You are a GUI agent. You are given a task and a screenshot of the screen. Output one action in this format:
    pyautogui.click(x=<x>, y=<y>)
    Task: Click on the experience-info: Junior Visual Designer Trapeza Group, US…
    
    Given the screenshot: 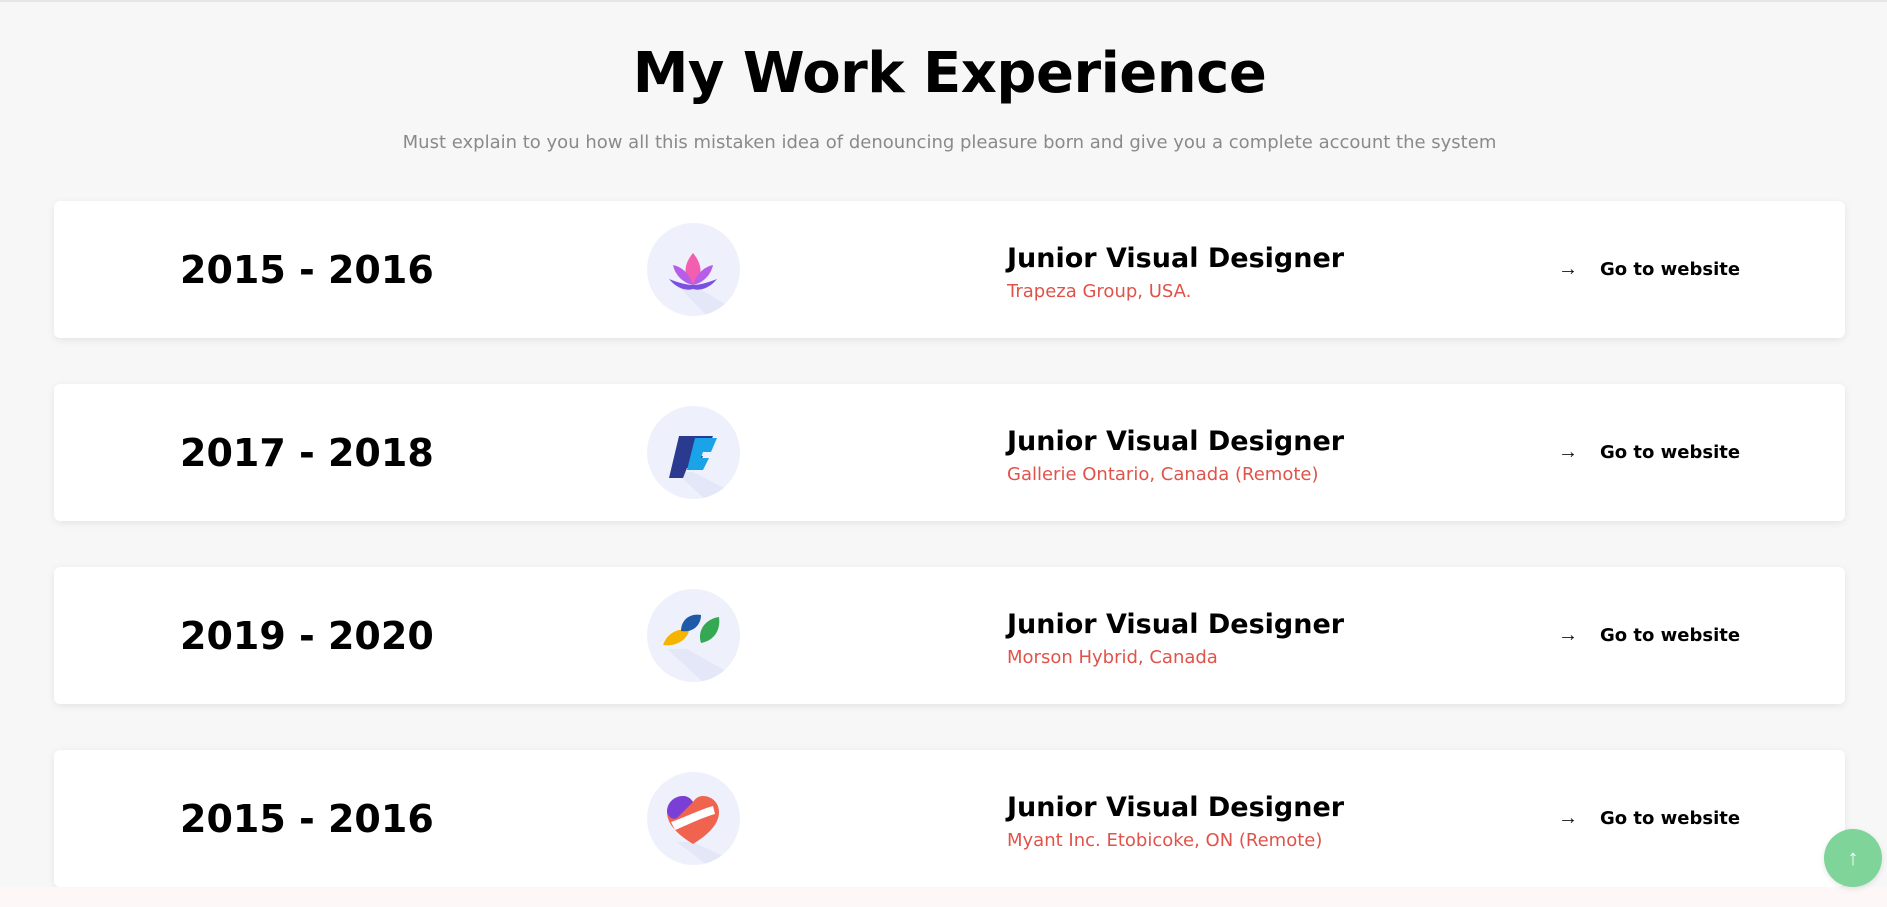 What is the action you would take?
    pyautogui.click(x=1175, y=273)
    